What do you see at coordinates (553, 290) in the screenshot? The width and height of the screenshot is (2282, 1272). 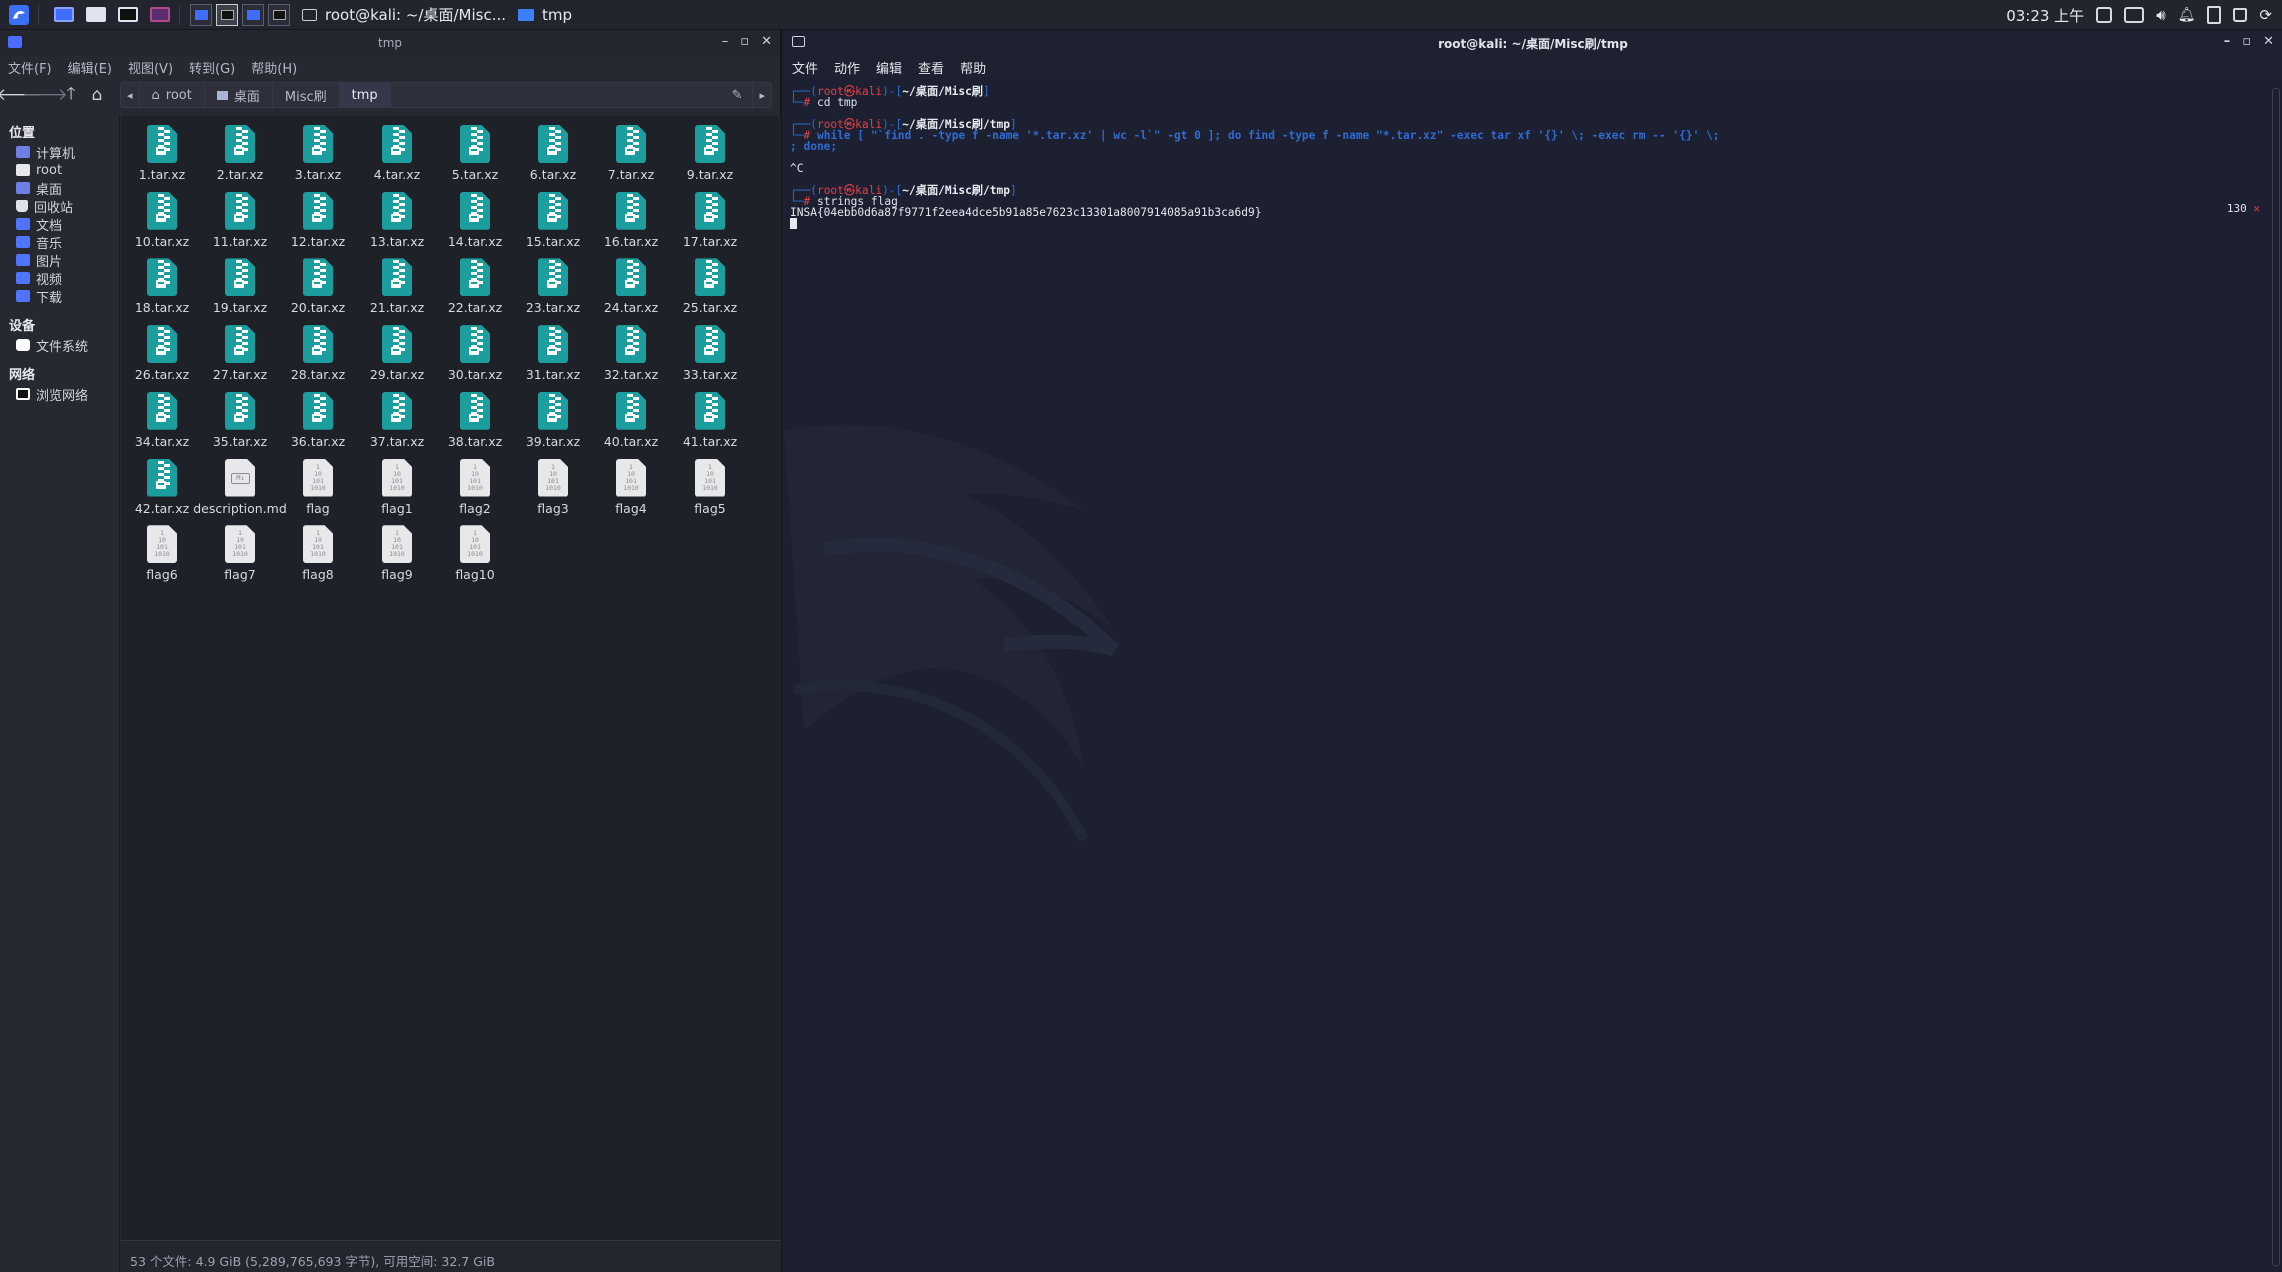 I see `file-item: 23.tar.xz` at bounding box center [553, 290].